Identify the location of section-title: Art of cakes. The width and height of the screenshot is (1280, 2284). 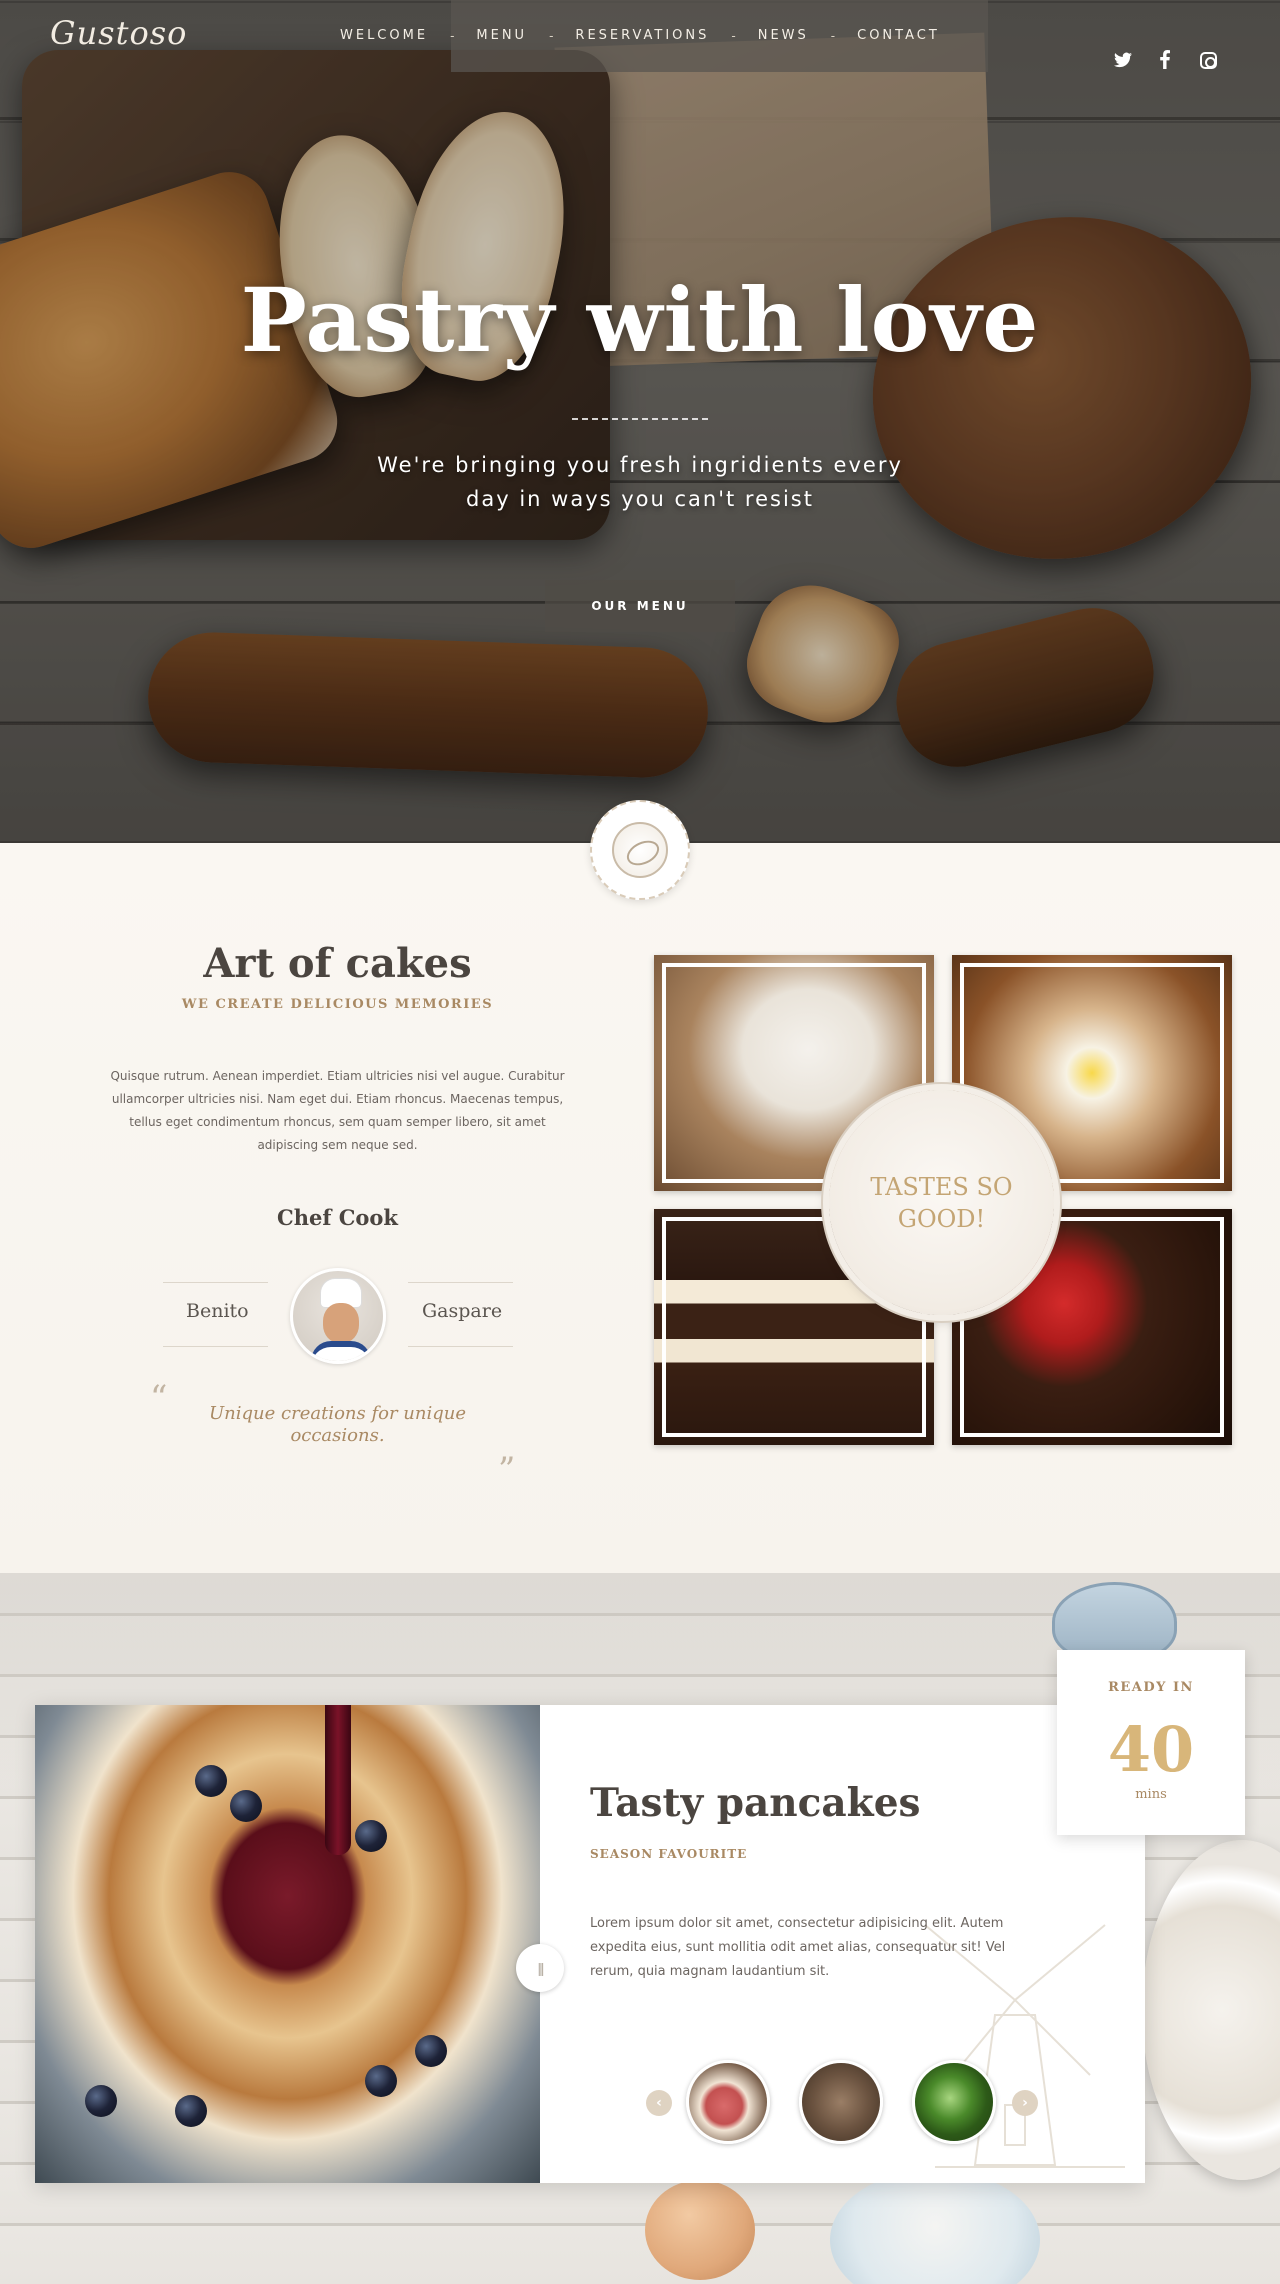
(337, 963).